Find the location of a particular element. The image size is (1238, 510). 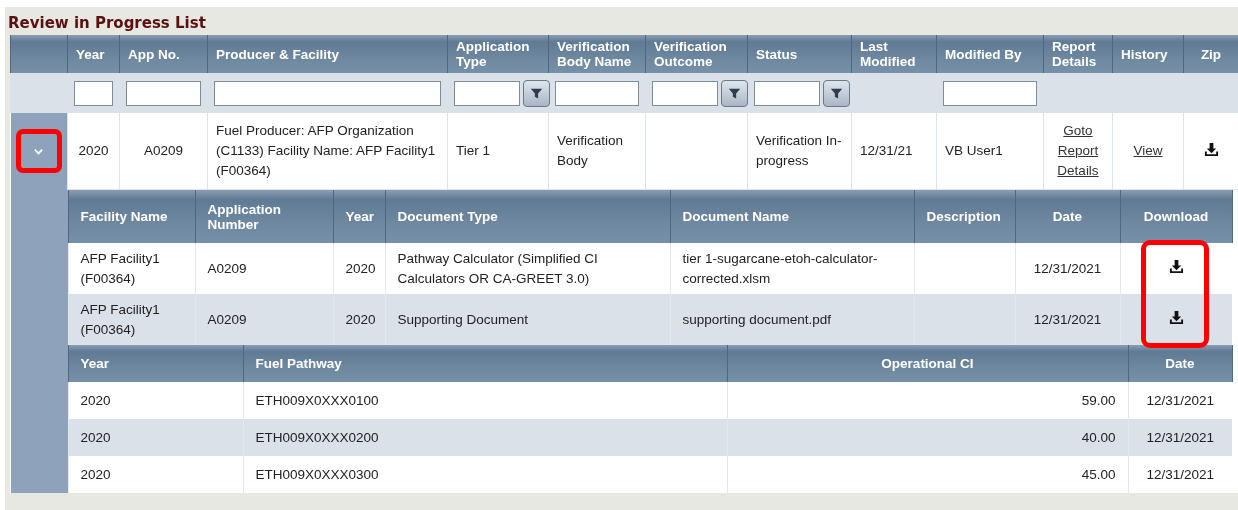

table-cell: Pathway Calculator (Simplified CI Calculators OR CA-GREET 3.0) is located at coordinates (497, 268).